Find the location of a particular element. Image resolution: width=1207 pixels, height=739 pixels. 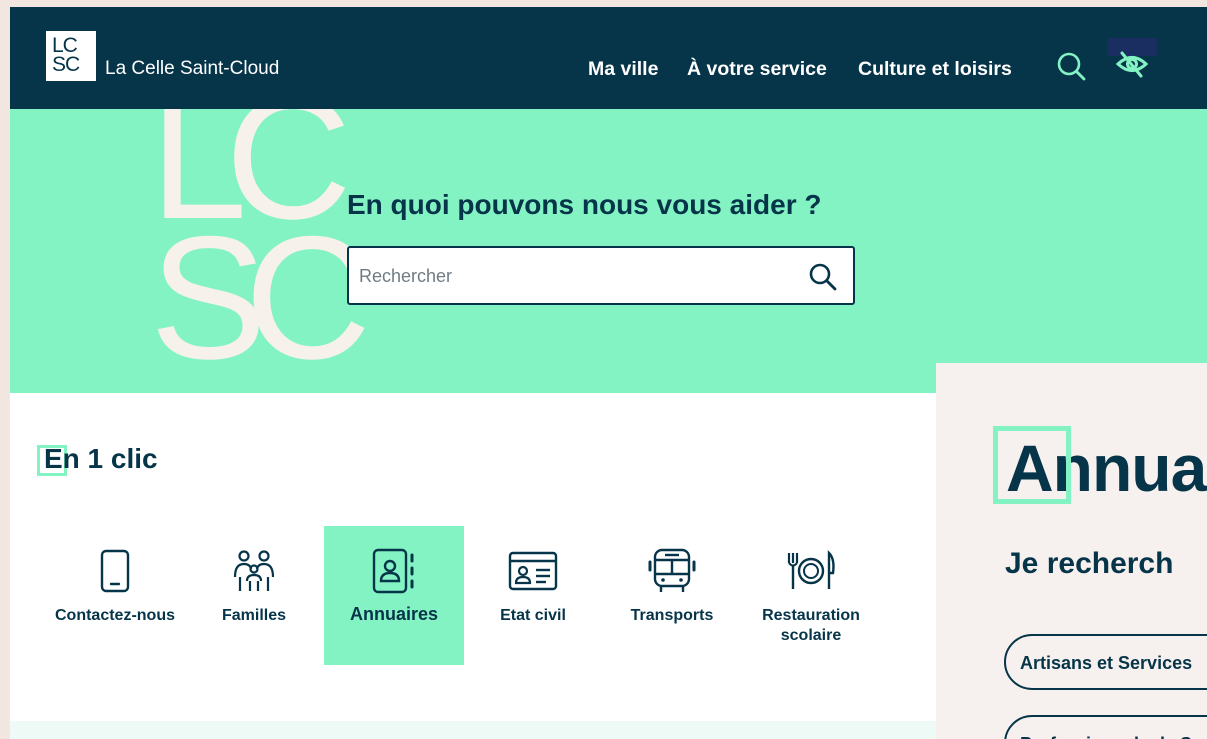

site-name: La Celle Saint-Cloud is located at coordinates (192, 69).